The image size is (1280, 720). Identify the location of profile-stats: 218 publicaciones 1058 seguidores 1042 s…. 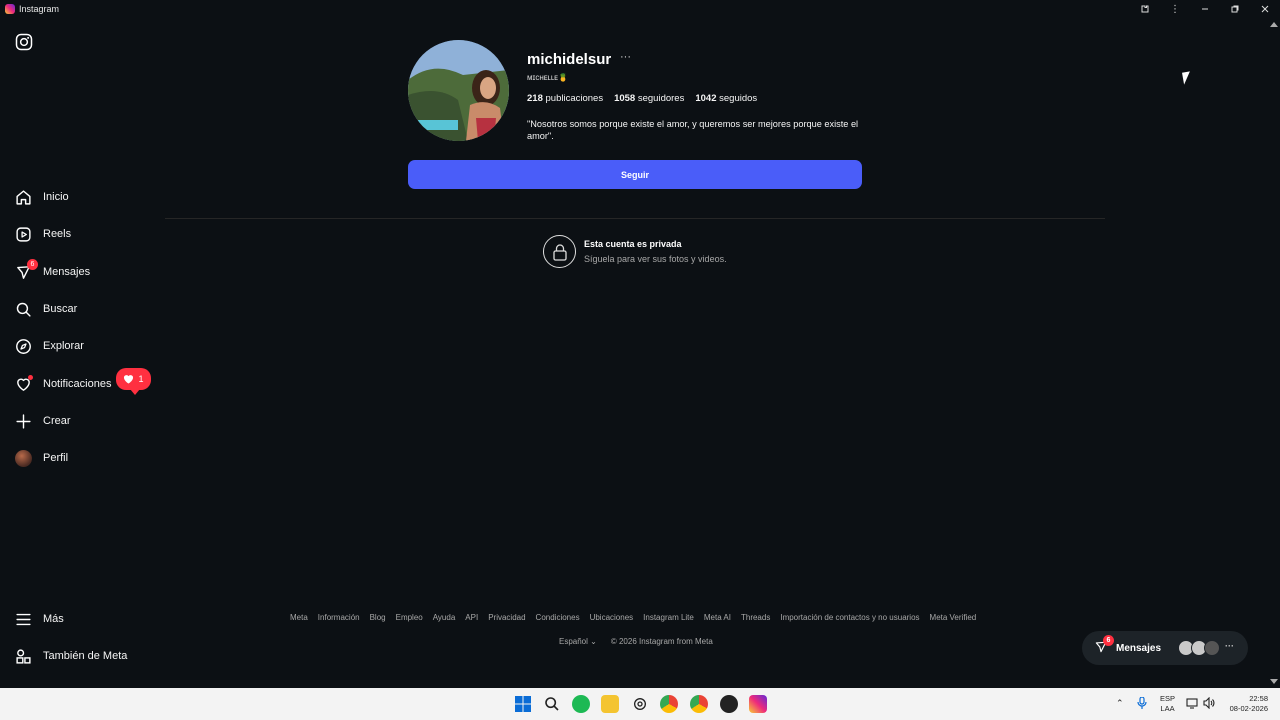
(642, 98).